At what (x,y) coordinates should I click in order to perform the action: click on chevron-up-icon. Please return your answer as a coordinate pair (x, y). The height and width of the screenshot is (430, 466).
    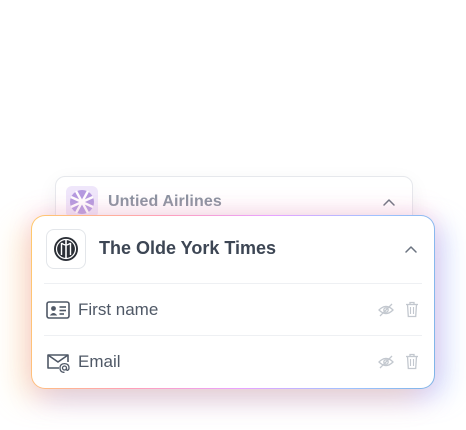
    Looking at the image, I should click on (389, 203).